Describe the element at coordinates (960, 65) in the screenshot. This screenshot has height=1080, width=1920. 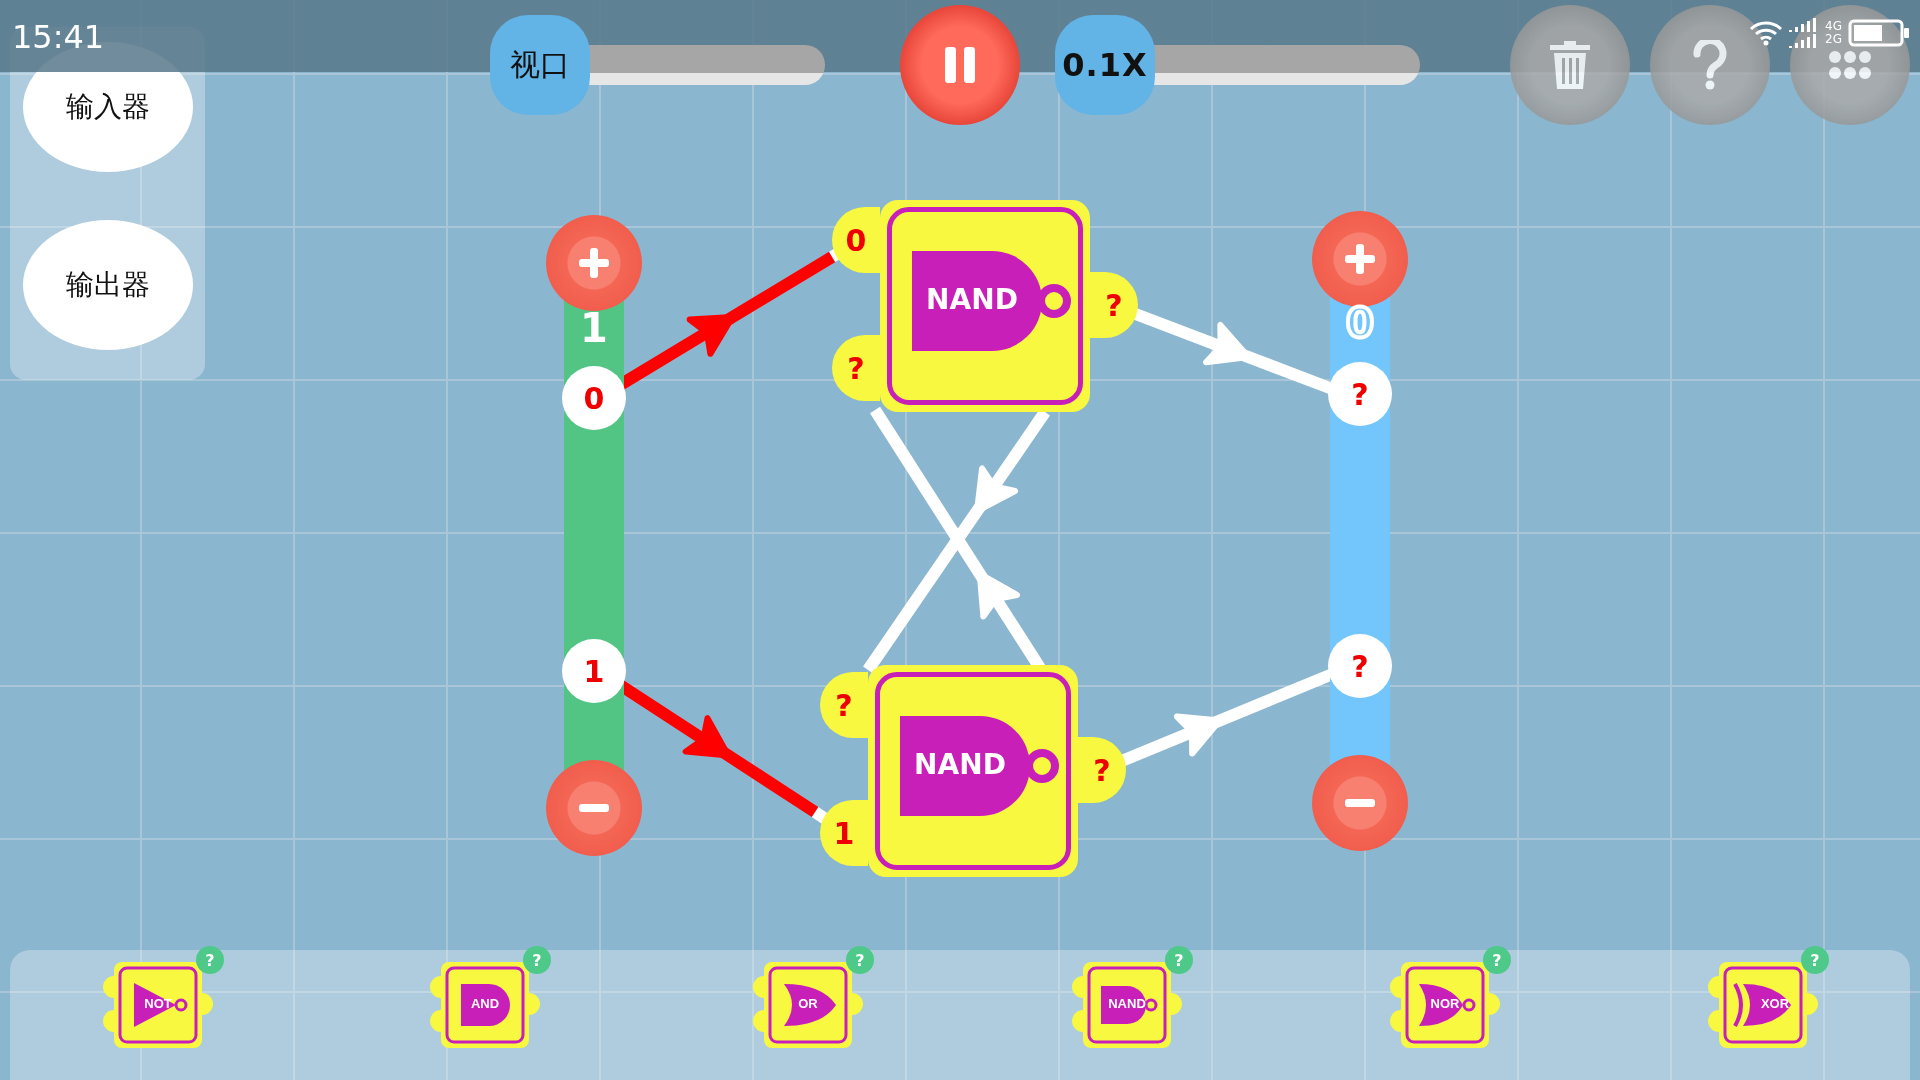
I see `pause-icon` at that location.